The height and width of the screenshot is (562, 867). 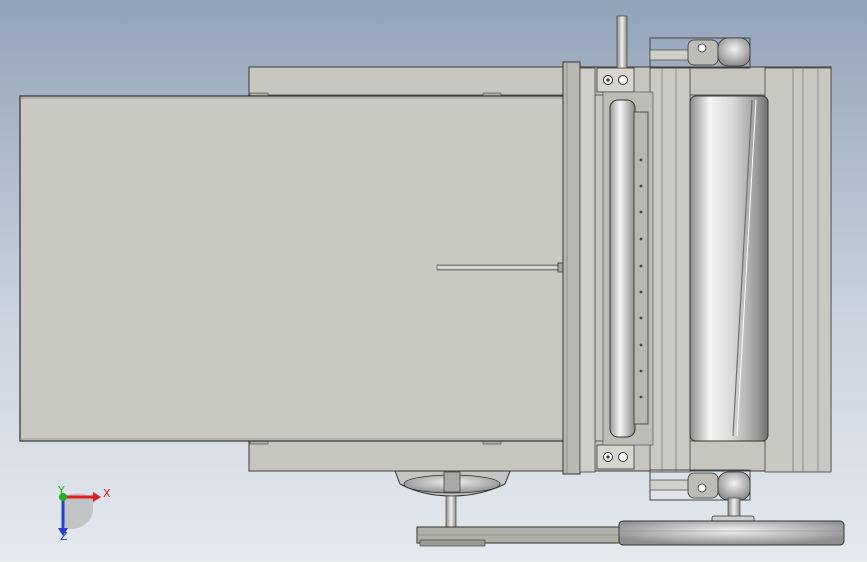 I want to click on motor, so click(x=452, y=500).